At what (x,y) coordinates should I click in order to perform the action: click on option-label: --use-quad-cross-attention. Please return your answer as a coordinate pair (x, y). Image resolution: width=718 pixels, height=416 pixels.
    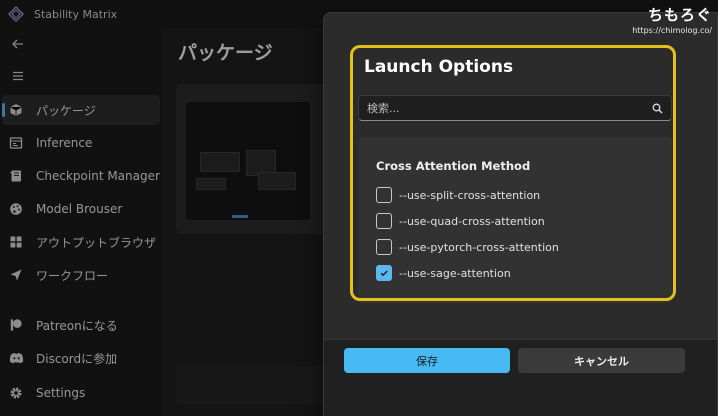
    Looking at the image, I should click on (472, 221).